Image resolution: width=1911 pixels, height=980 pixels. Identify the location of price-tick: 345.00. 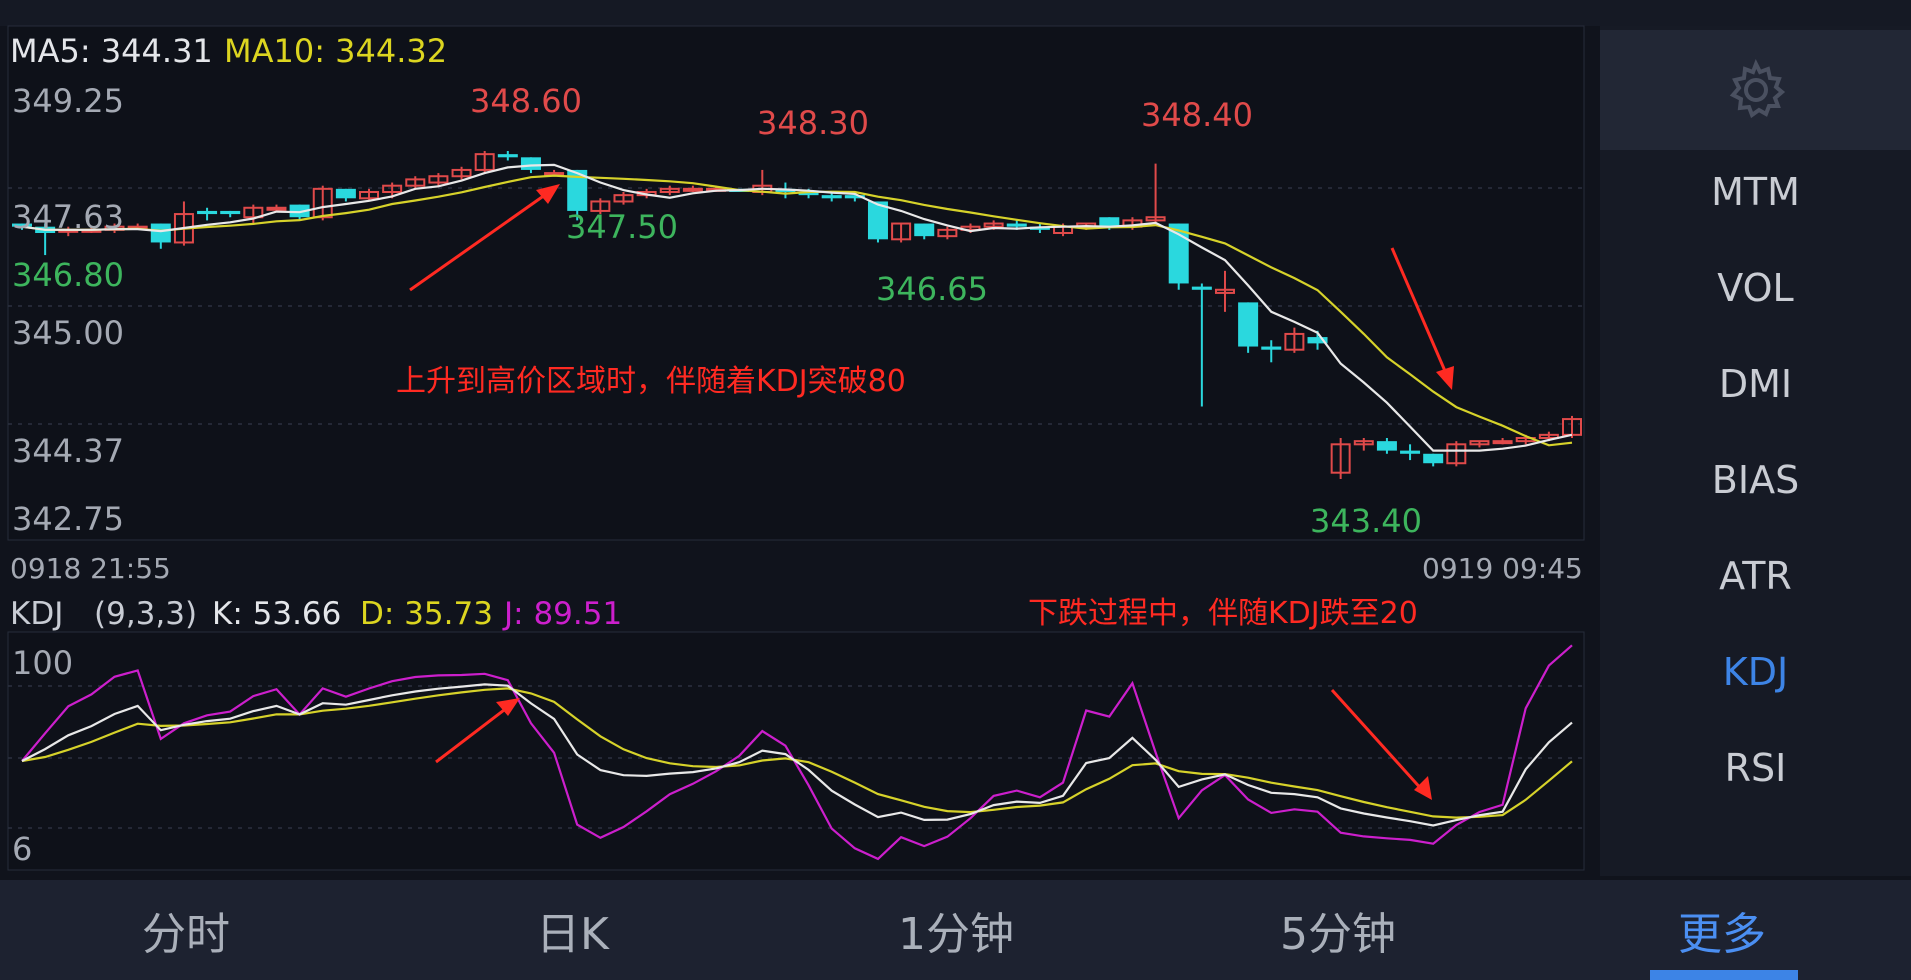
(68, 333).